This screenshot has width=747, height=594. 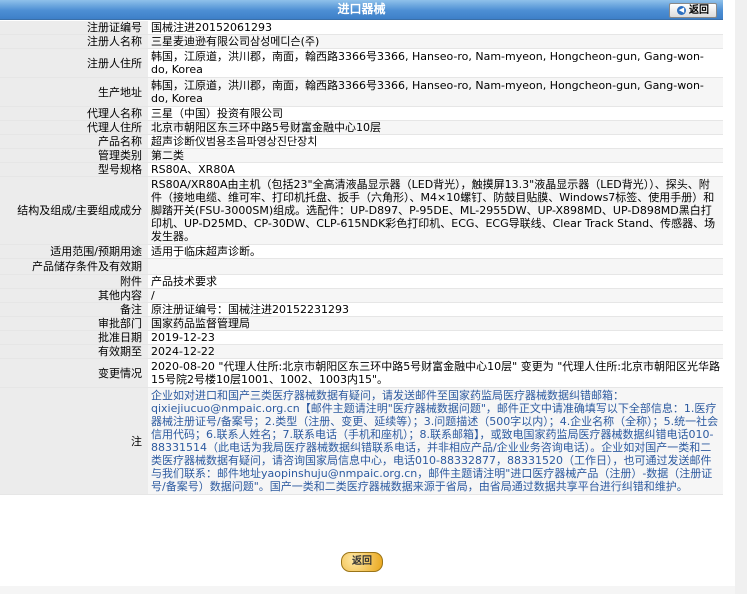 What do you see at coordinates (435, 337) in the screenshot?
I see `value-approval-date: 2019-12-23` at bounding box center [435, 337].